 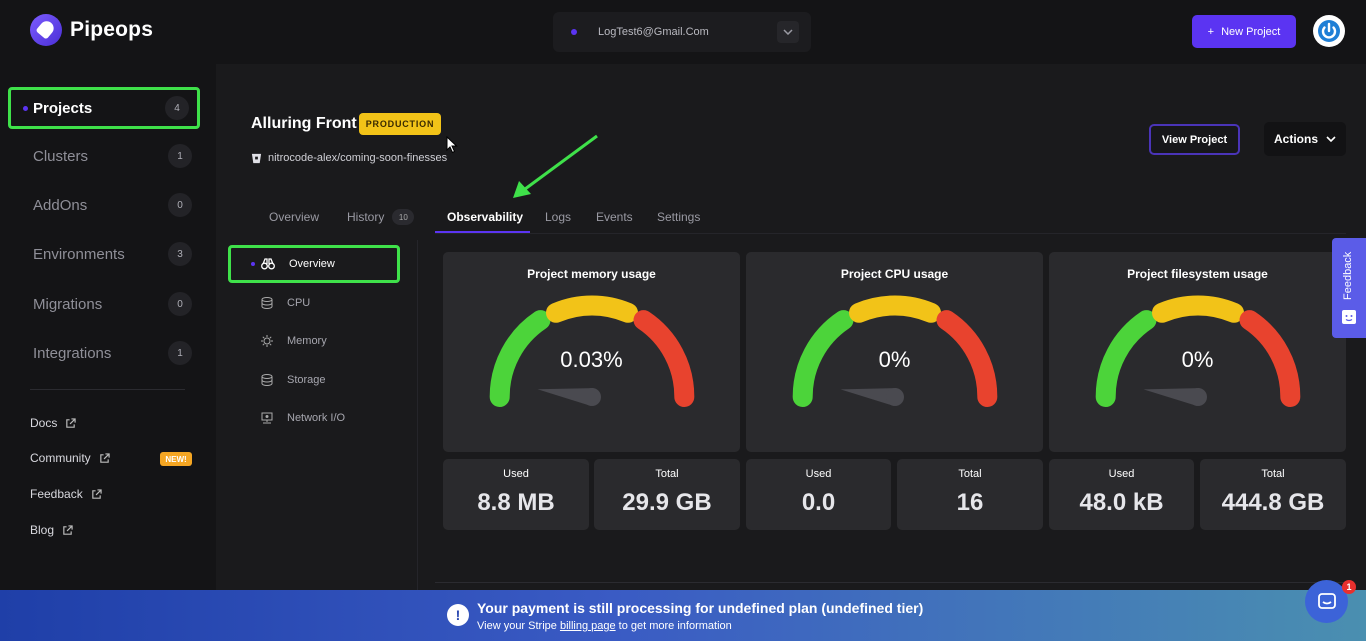 I want to click on observability-subnav: Overview CPU Memory Storage Network I/O, so click(x=323, y=415).